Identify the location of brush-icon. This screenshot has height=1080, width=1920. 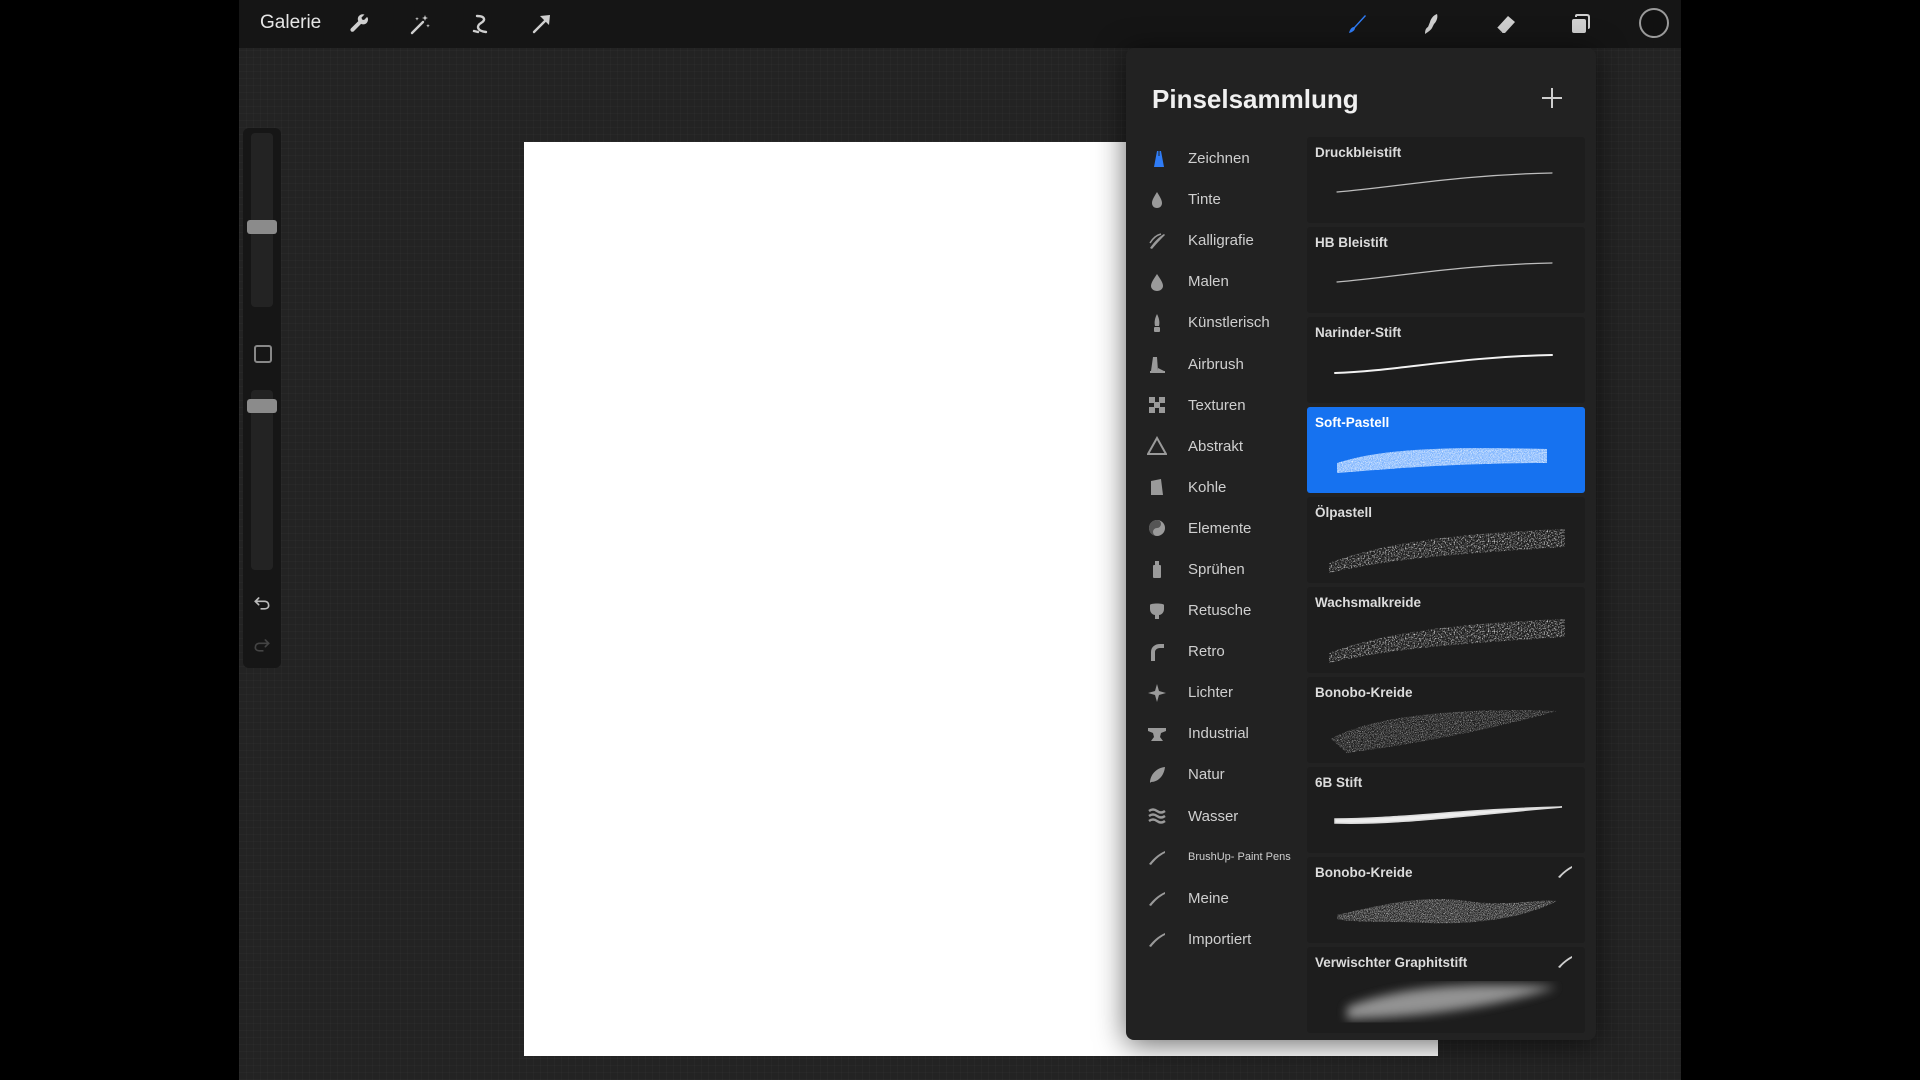
(1357, 24).